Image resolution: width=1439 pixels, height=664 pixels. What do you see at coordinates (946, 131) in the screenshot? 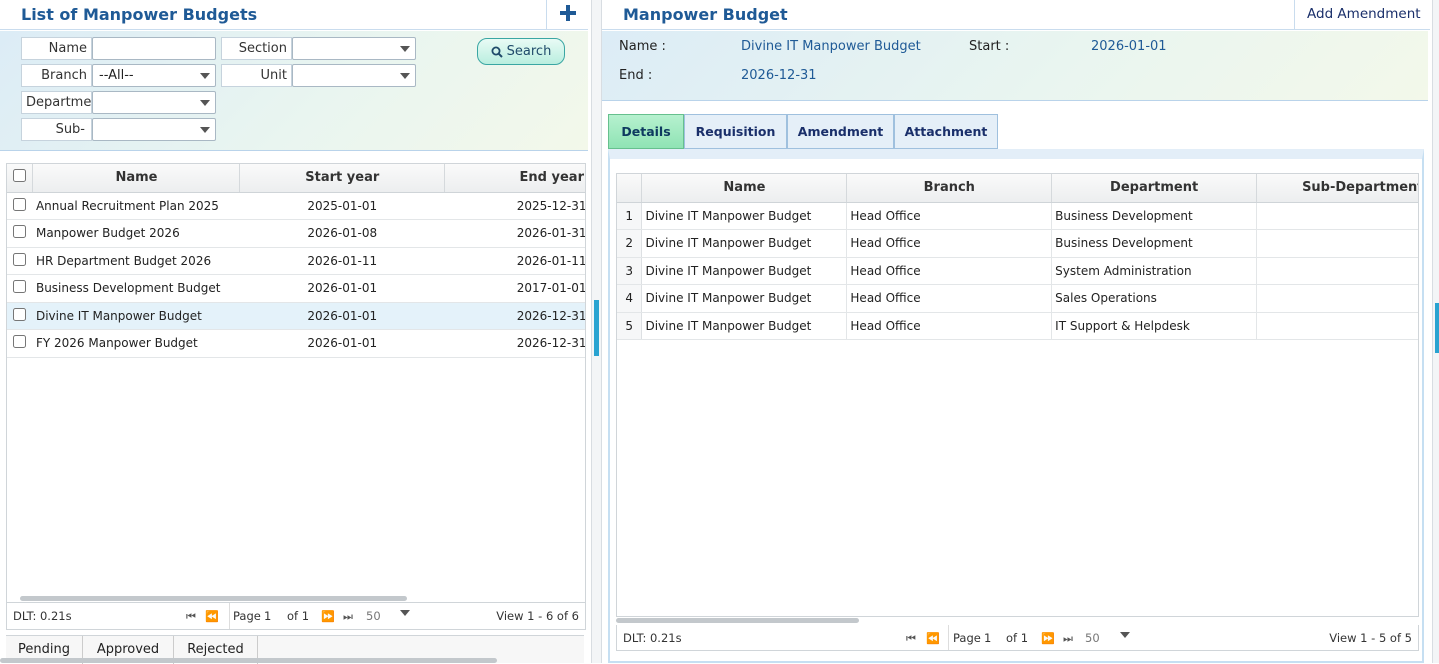
I see `tab-attachment: Attachment` at bounding box center [946, 131].